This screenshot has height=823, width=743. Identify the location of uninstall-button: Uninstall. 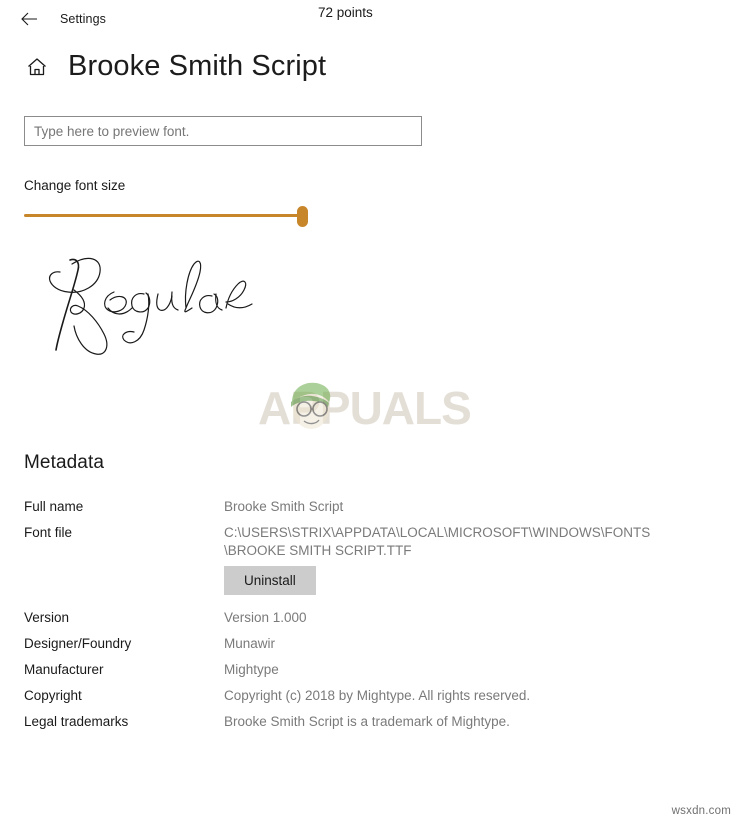
(270, 580).